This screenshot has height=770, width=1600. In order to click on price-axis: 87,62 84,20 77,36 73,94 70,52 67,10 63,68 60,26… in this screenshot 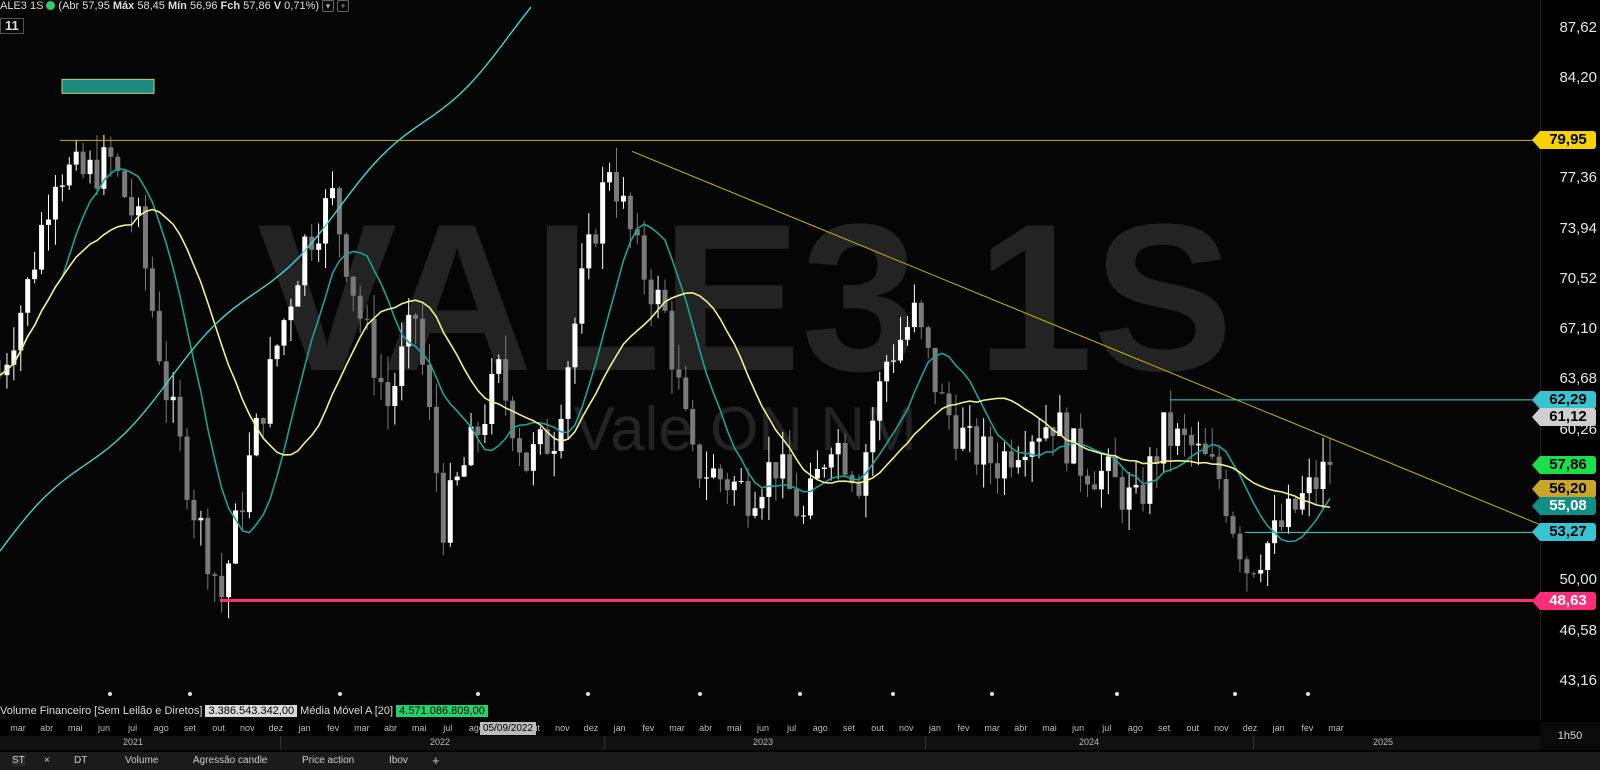, I will do `click(1570, 360)`.